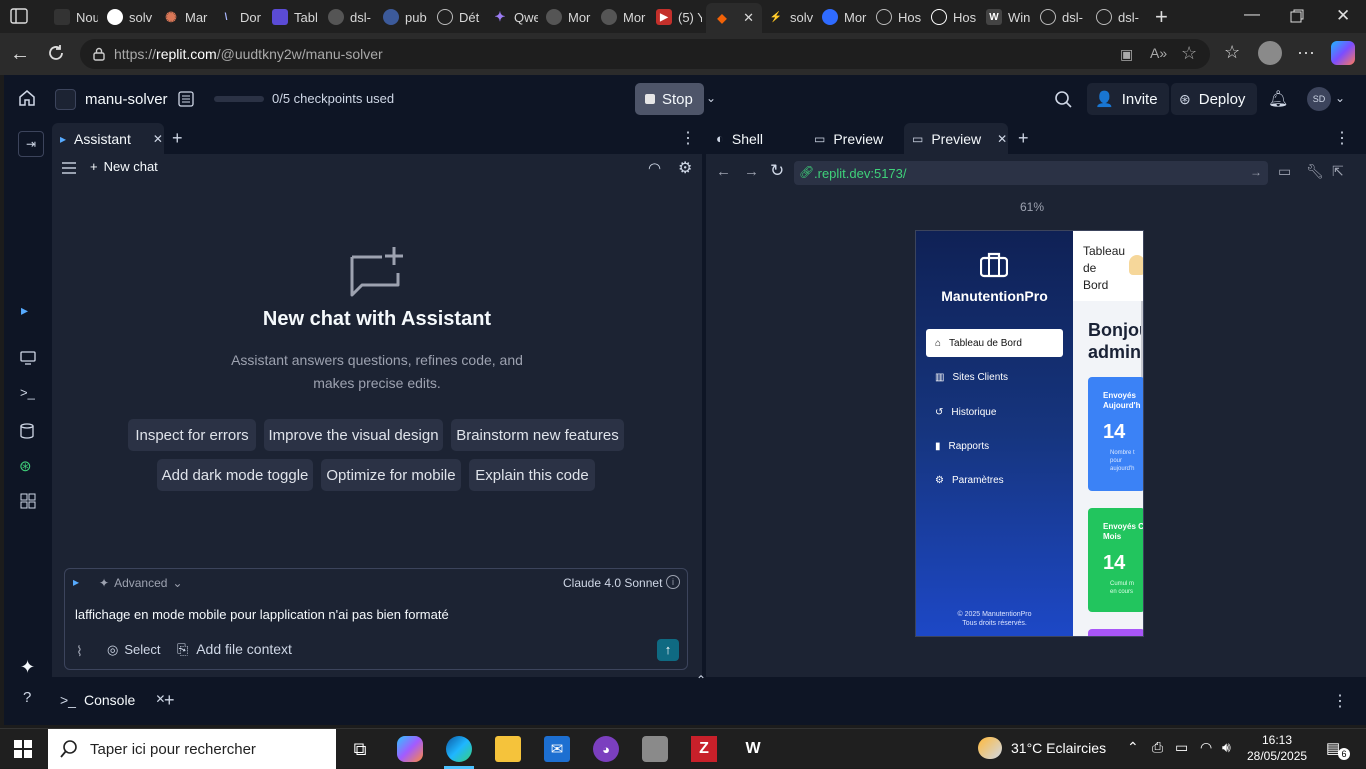 The image size is (1366, 769). Describe the element at coordinates (112, 700) in the screenshot. I see `tab-console: >_ Console ✕` at that location.